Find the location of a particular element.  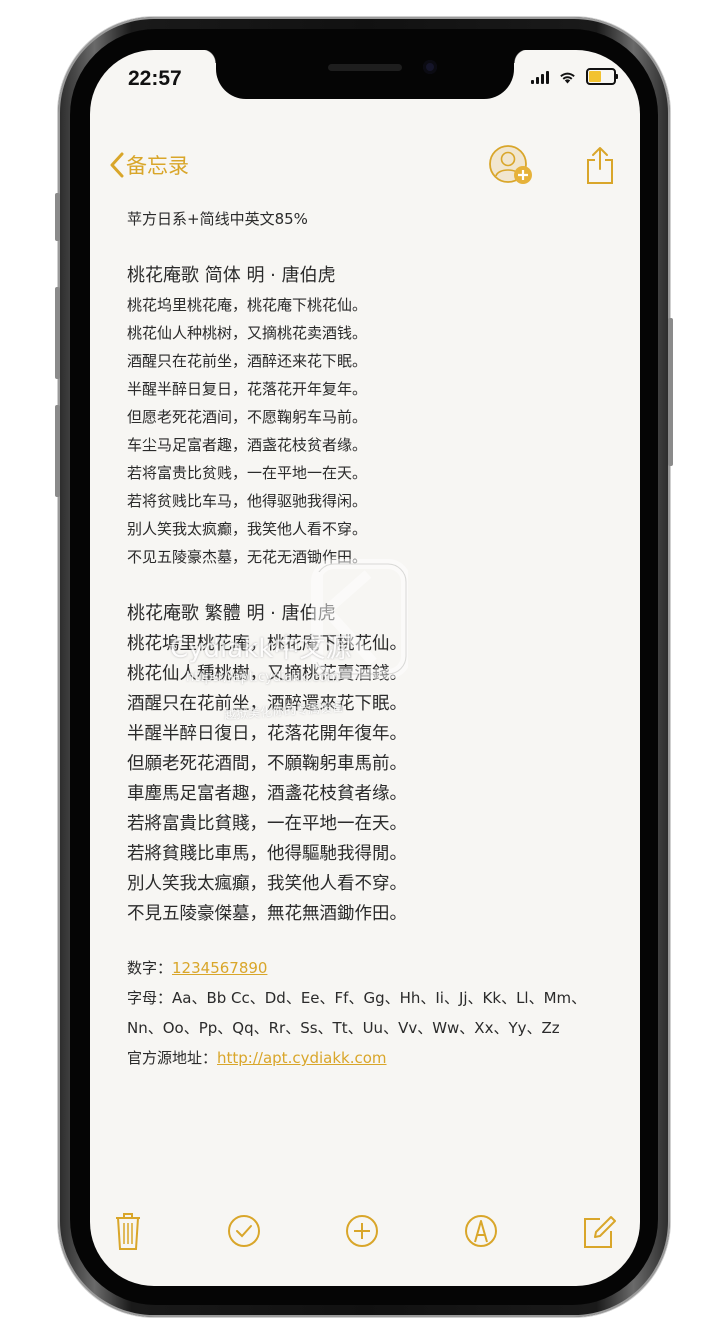

status-icons is located at coordinates (574, 76).